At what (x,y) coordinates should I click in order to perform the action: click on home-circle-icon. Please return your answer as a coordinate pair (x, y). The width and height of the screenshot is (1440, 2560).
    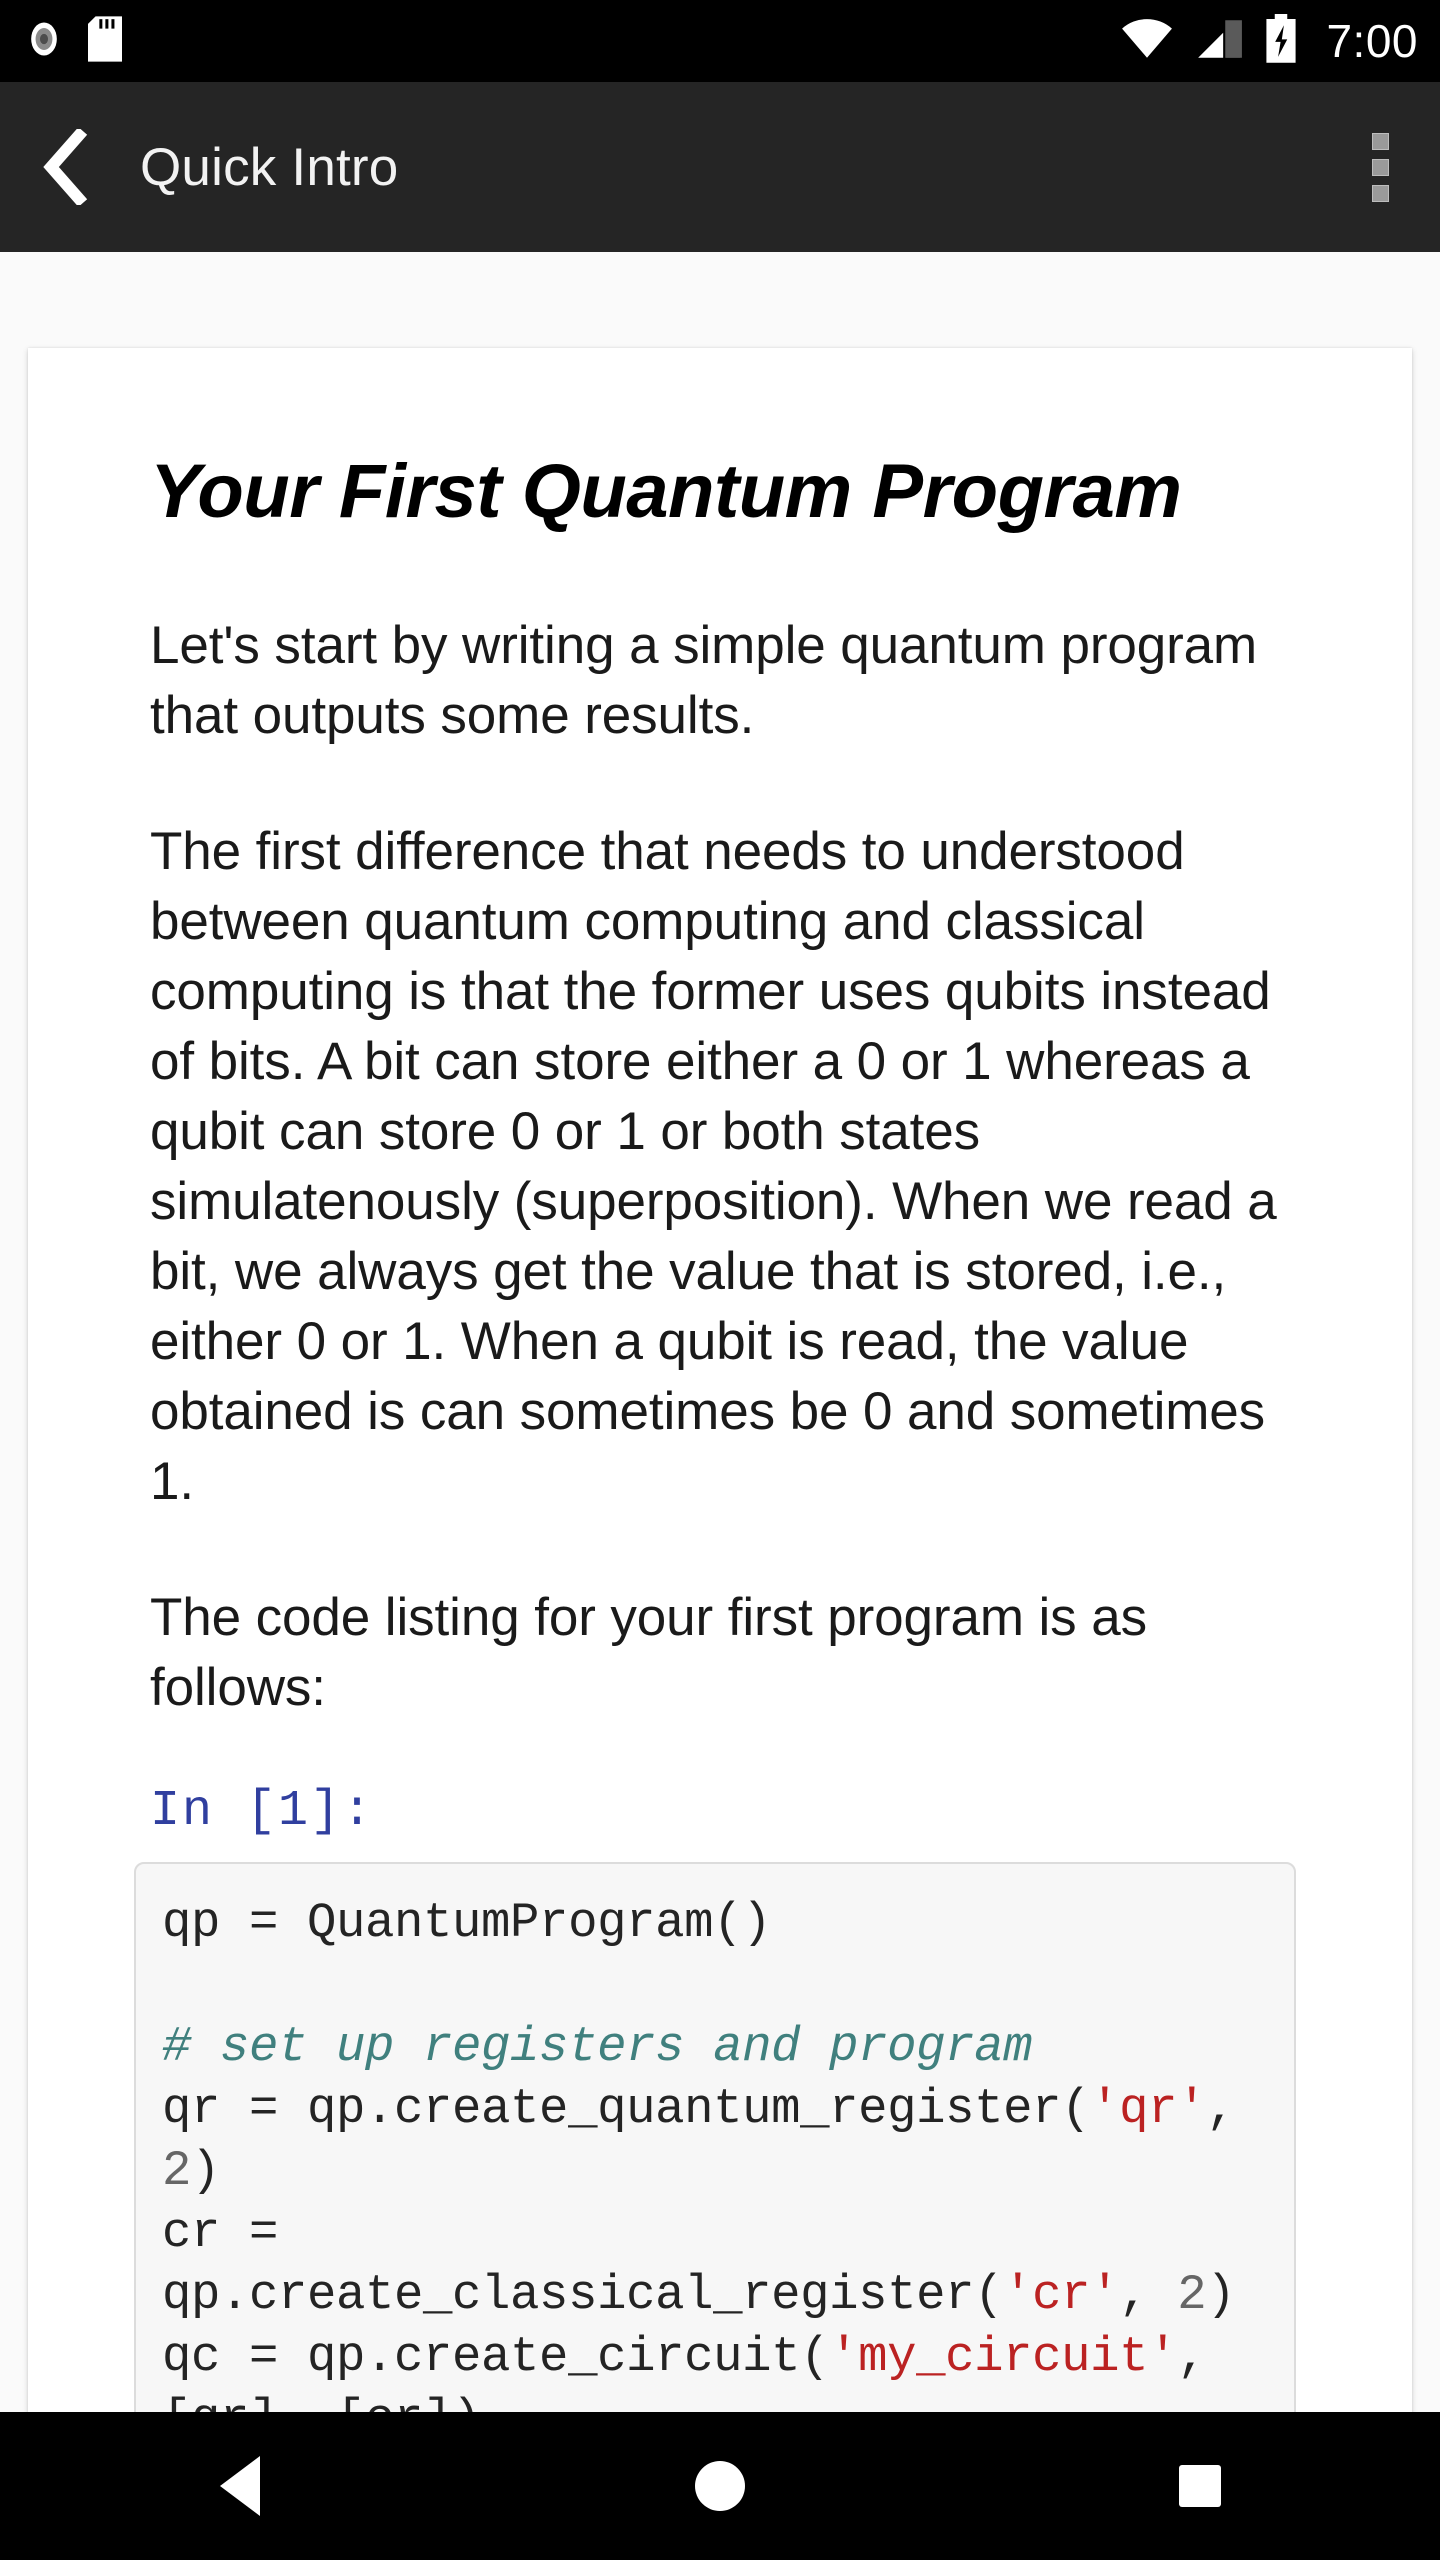
    Looking at the image, I should click on (720, 2486).